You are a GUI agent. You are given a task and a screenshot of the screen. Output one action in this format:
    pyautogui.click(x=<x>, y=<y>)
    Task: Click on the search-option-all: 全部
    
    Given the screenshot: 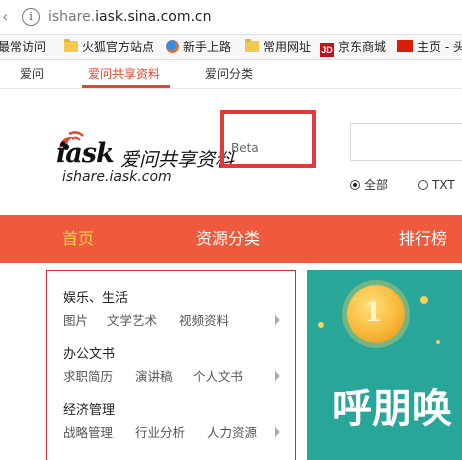 What is the action you would take?
    pyautogui.click(x=369, y=185)
    